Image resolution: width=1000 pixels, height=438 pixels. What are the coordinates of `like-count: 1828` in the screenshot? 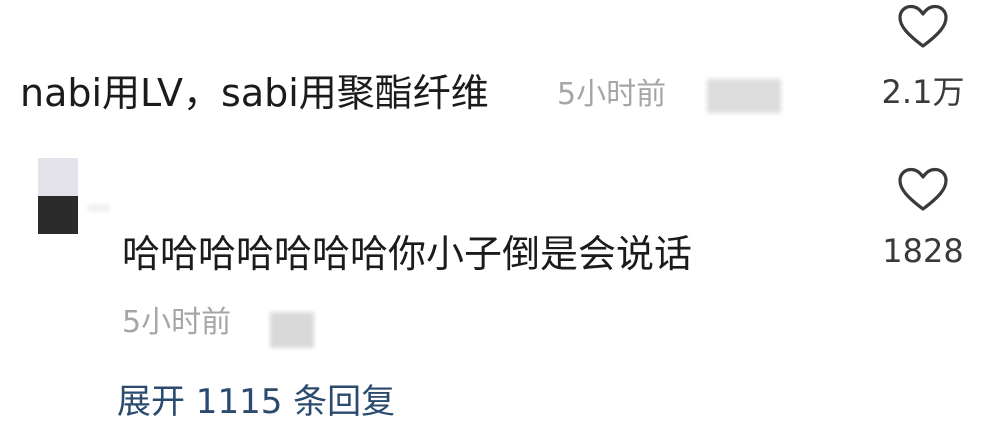 It's located at (923, 251).